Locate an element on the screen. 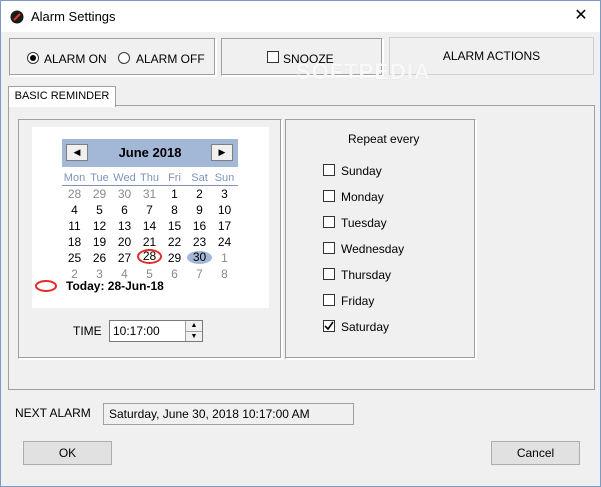 This screenshot has width=601, height=487. weekday-fri: Fri is located at coordinates (174, 178).